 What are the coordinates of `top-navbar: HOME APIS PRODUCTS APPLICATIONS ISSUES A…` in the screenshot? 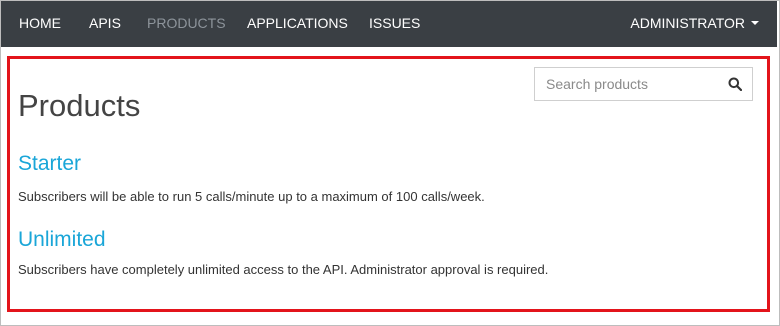 It's located at (389, 24).